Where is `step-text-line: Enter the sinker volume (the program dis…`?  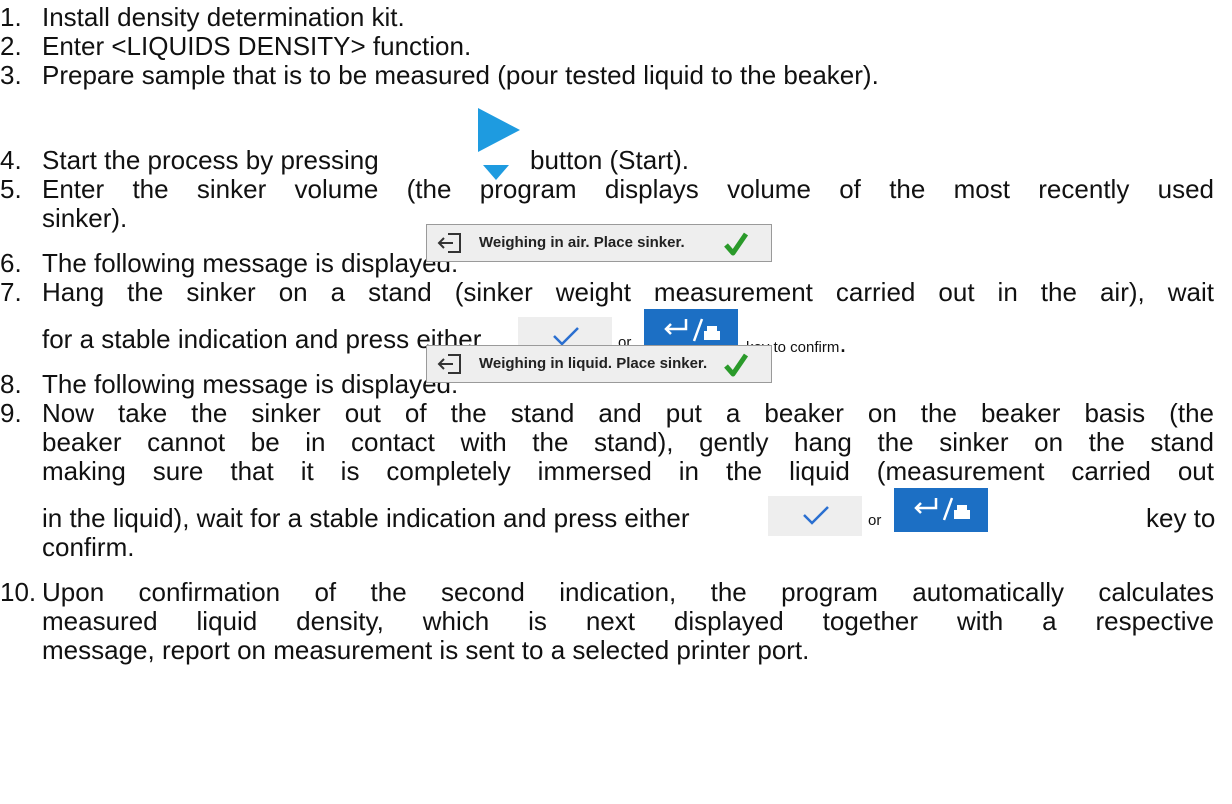
step-text-line: Enter the sinker volume (the program dis… is located at coordinates (628, 189).